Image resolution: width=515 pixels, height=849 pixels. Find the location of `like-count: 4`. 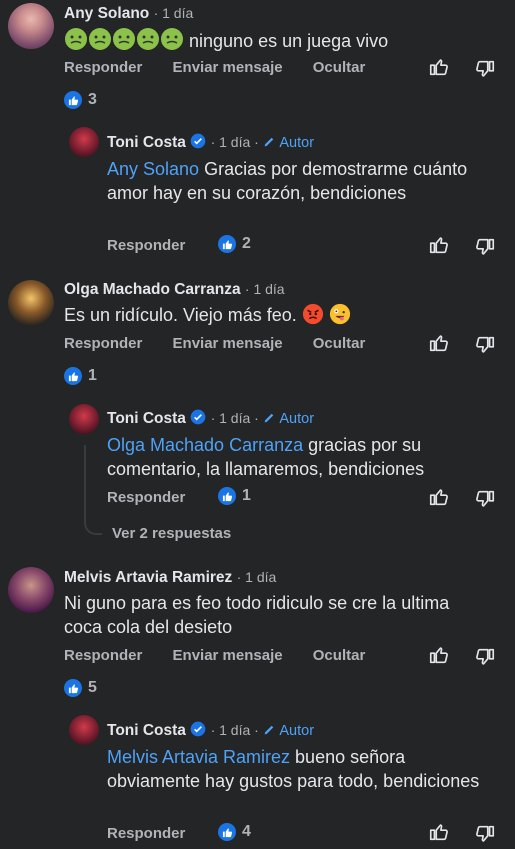

like-count: 4 is located at coordinates (234, 832).